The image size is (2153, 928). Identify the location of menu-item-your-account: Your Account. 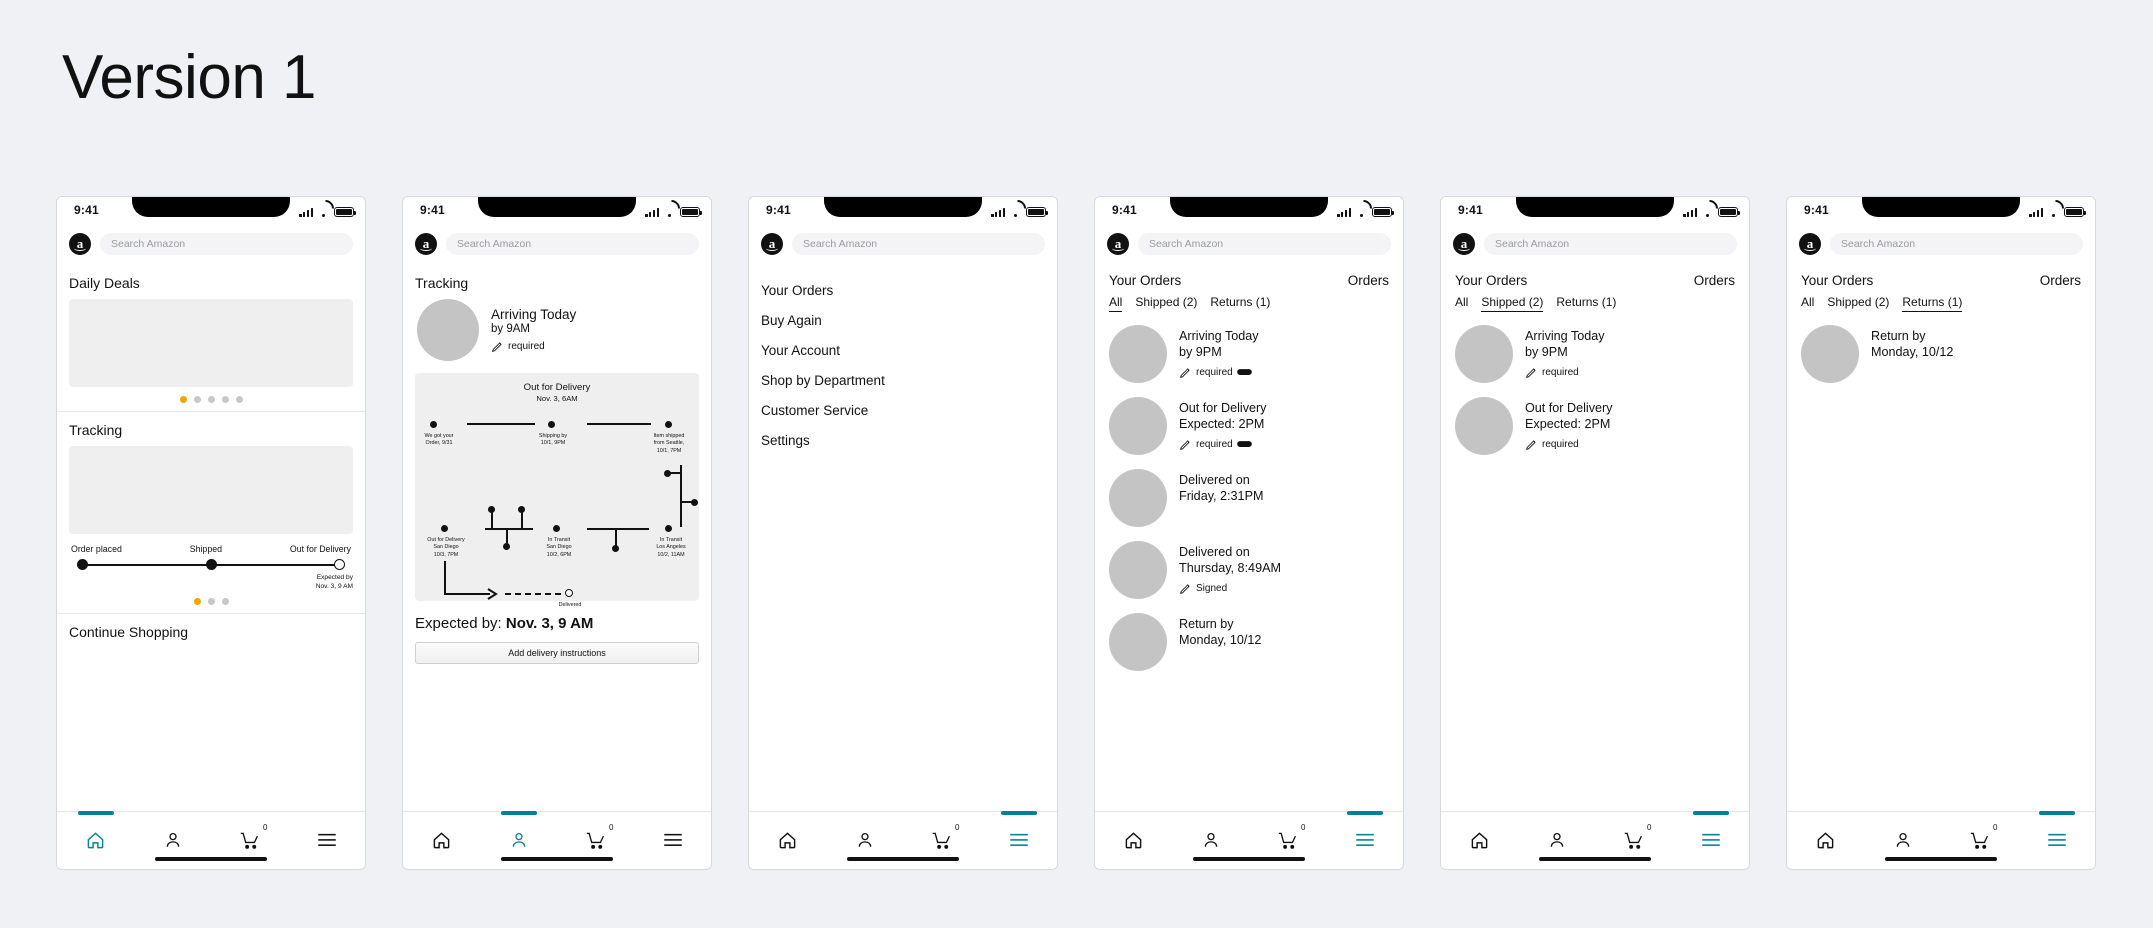
(903, 350).